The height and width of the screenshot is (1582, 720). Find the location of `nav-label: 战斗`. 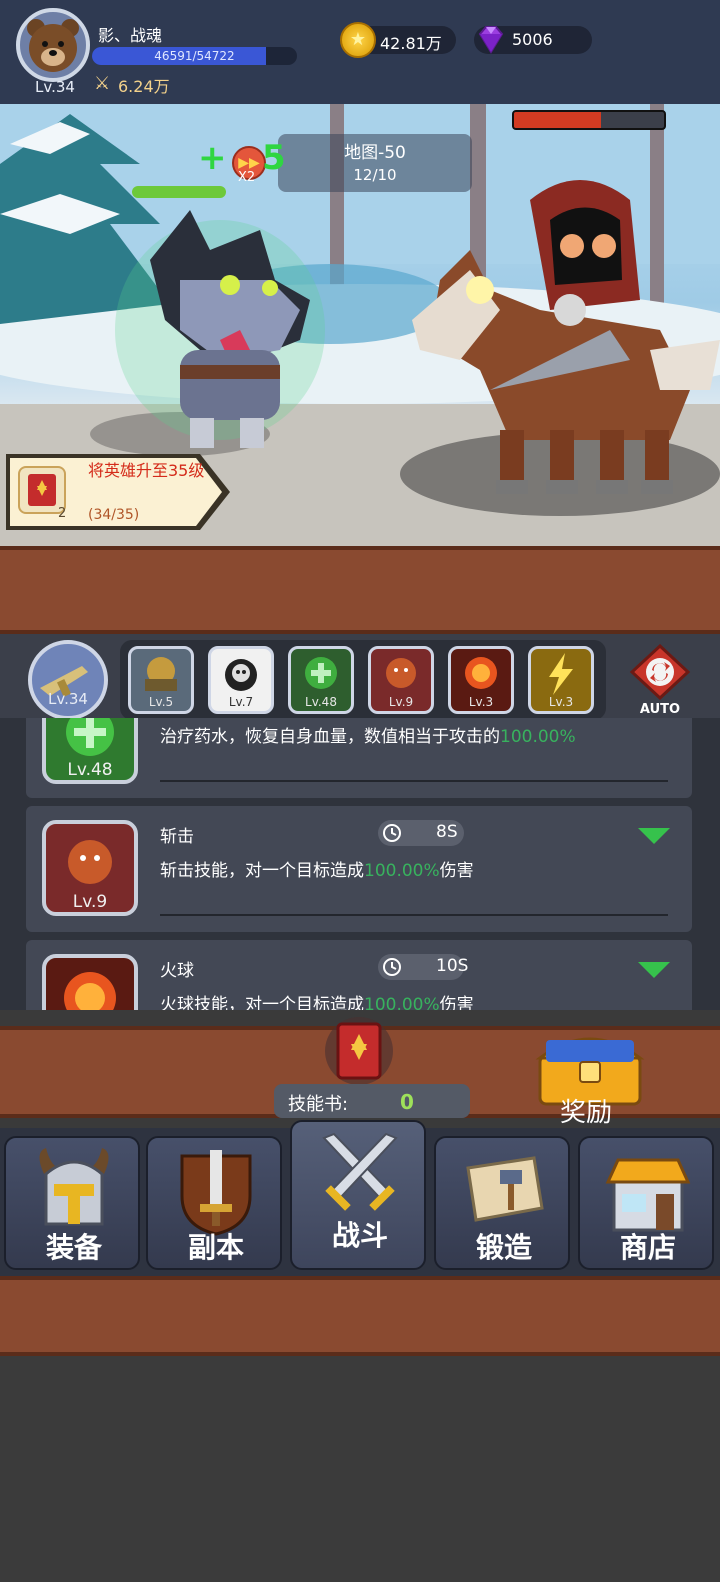

nav-label: 战斗 is located at coordinates (359, 1235).